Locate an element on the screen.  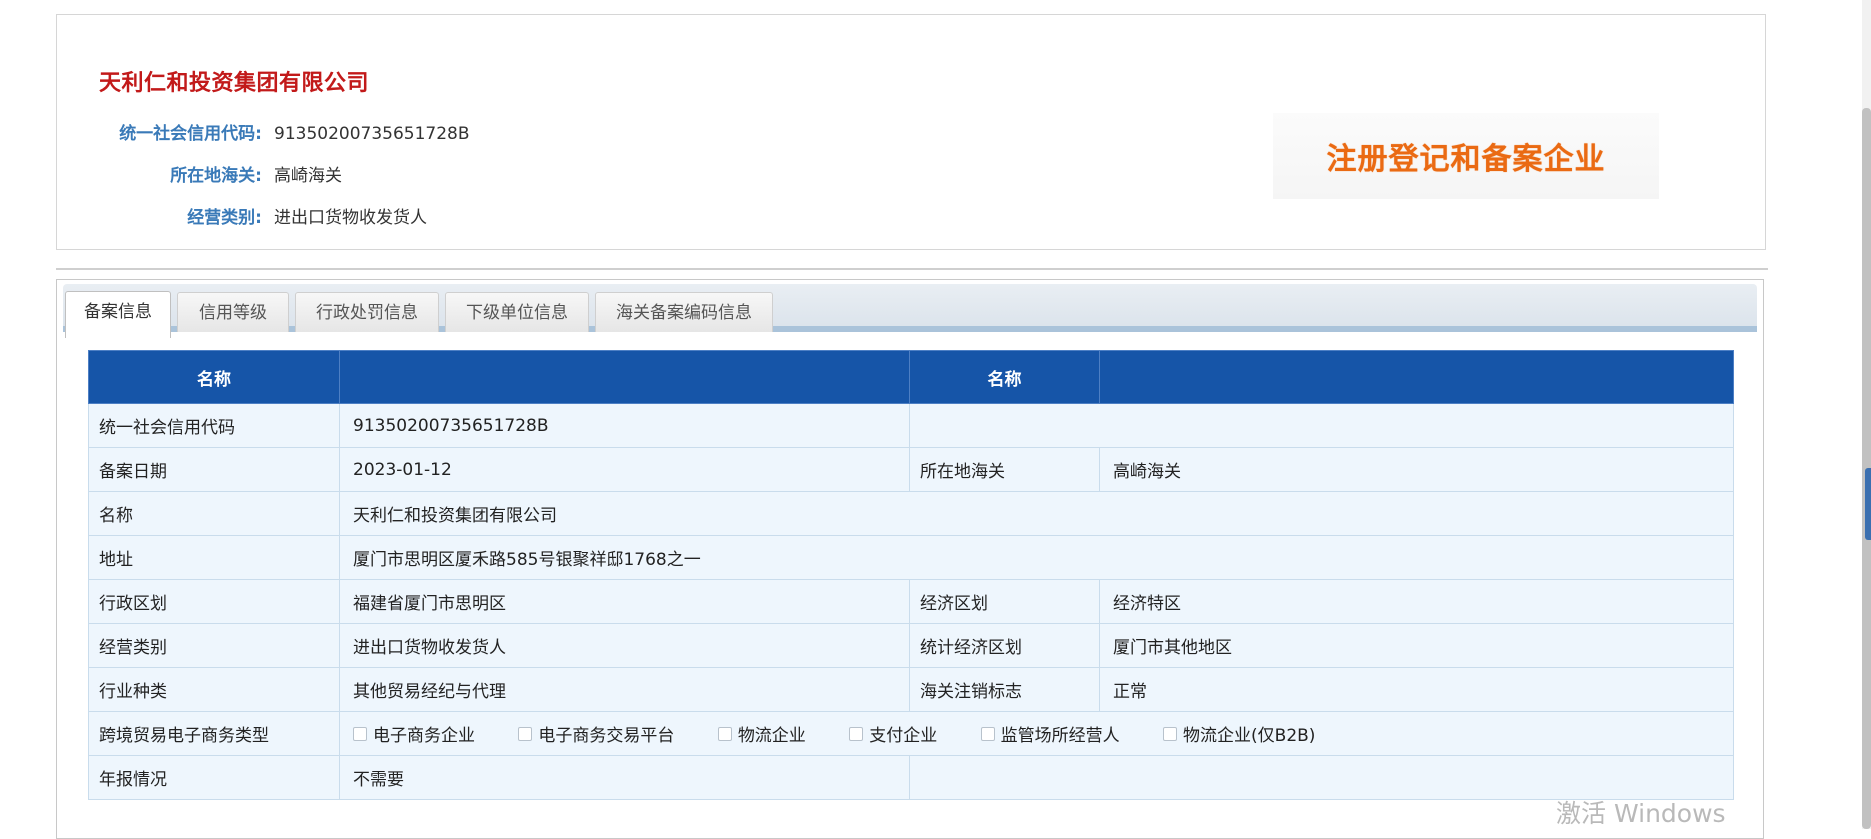
ecommerce-option: 物流企业 is located at coordinates (761, 733).